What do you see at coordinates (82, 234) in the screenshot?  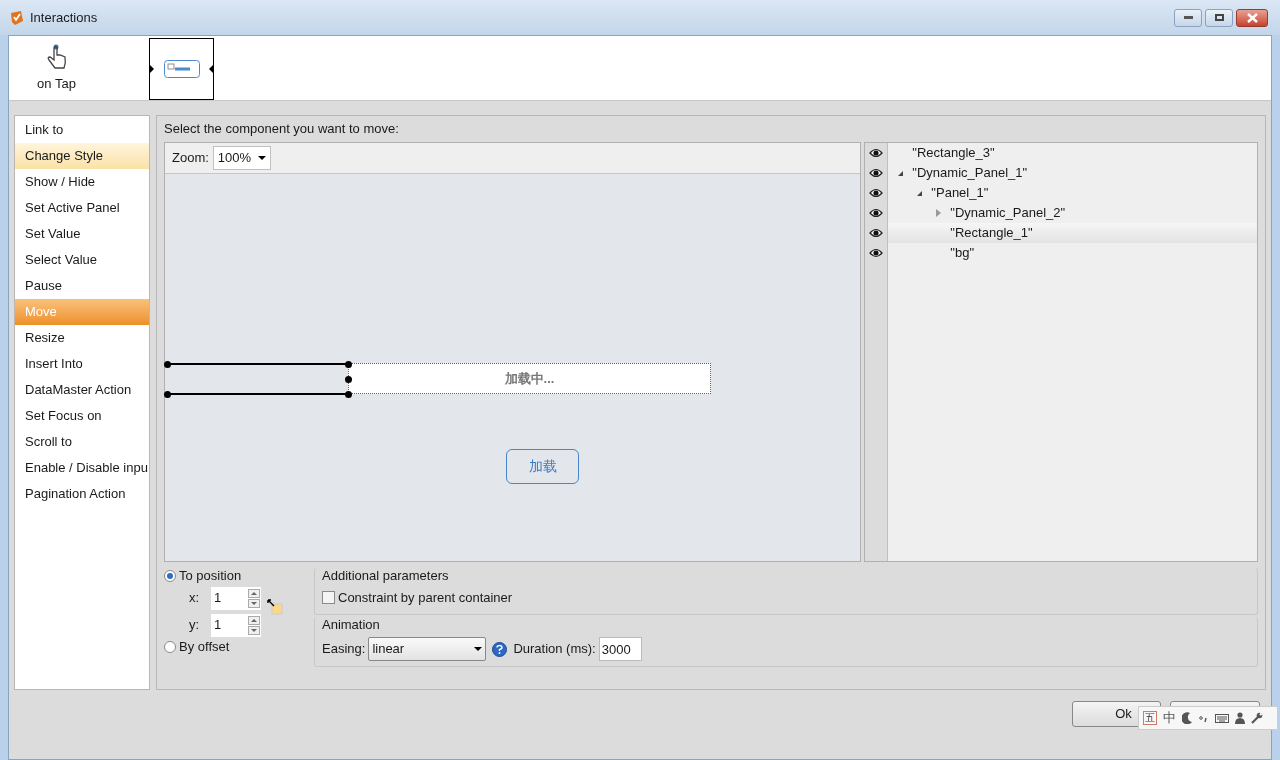 I see `action-item: Set Value` at bounding box center [82, 234].